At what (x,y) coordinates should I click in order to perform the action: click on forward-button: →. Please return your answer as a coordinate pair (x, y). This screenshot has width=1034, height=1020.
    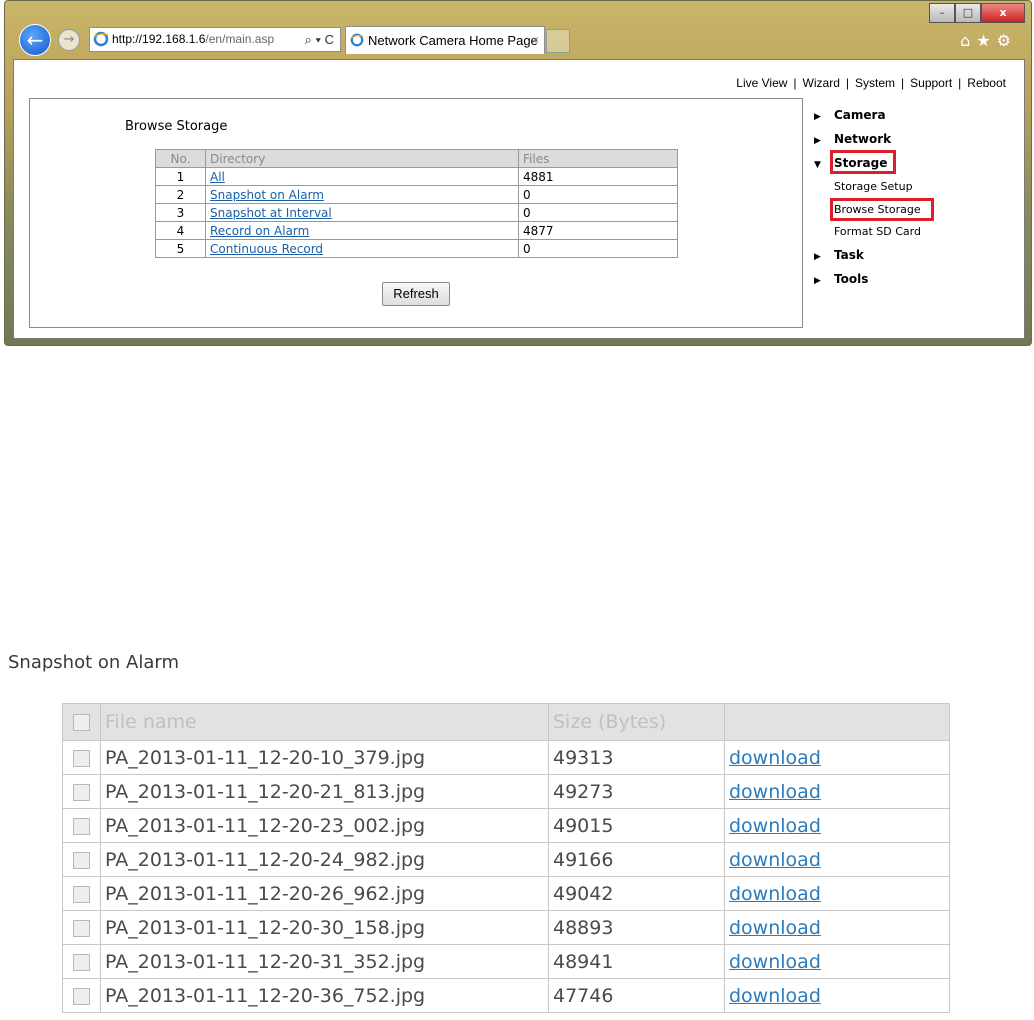
    Looking at the image, I should click on (69, 40).